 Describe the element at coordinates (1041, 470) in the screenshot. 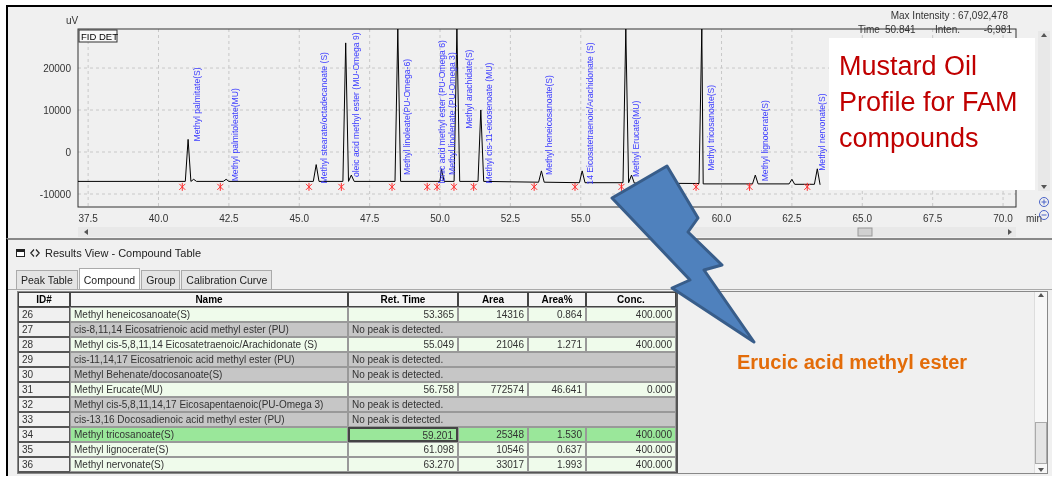

I see `scroll-down-icon` at that location.